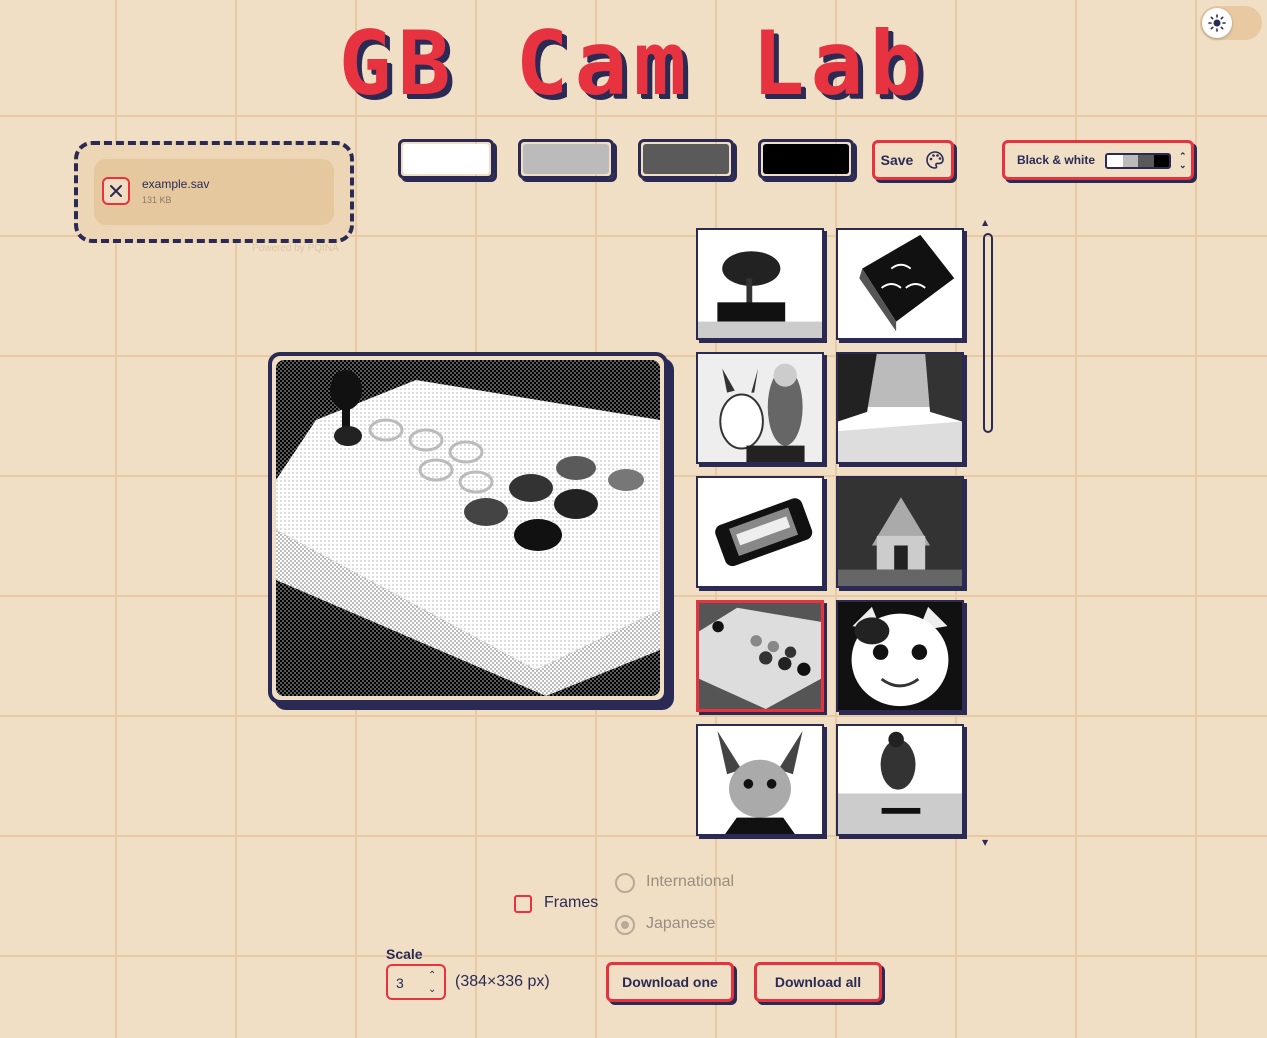 The width and height of the screenshot is (1267, 1038). What do you see at coordinates (416, 982) in the screenshot?
I see `scale-input: 3 ⌃ ⌄` at bounding box center [416, 982].